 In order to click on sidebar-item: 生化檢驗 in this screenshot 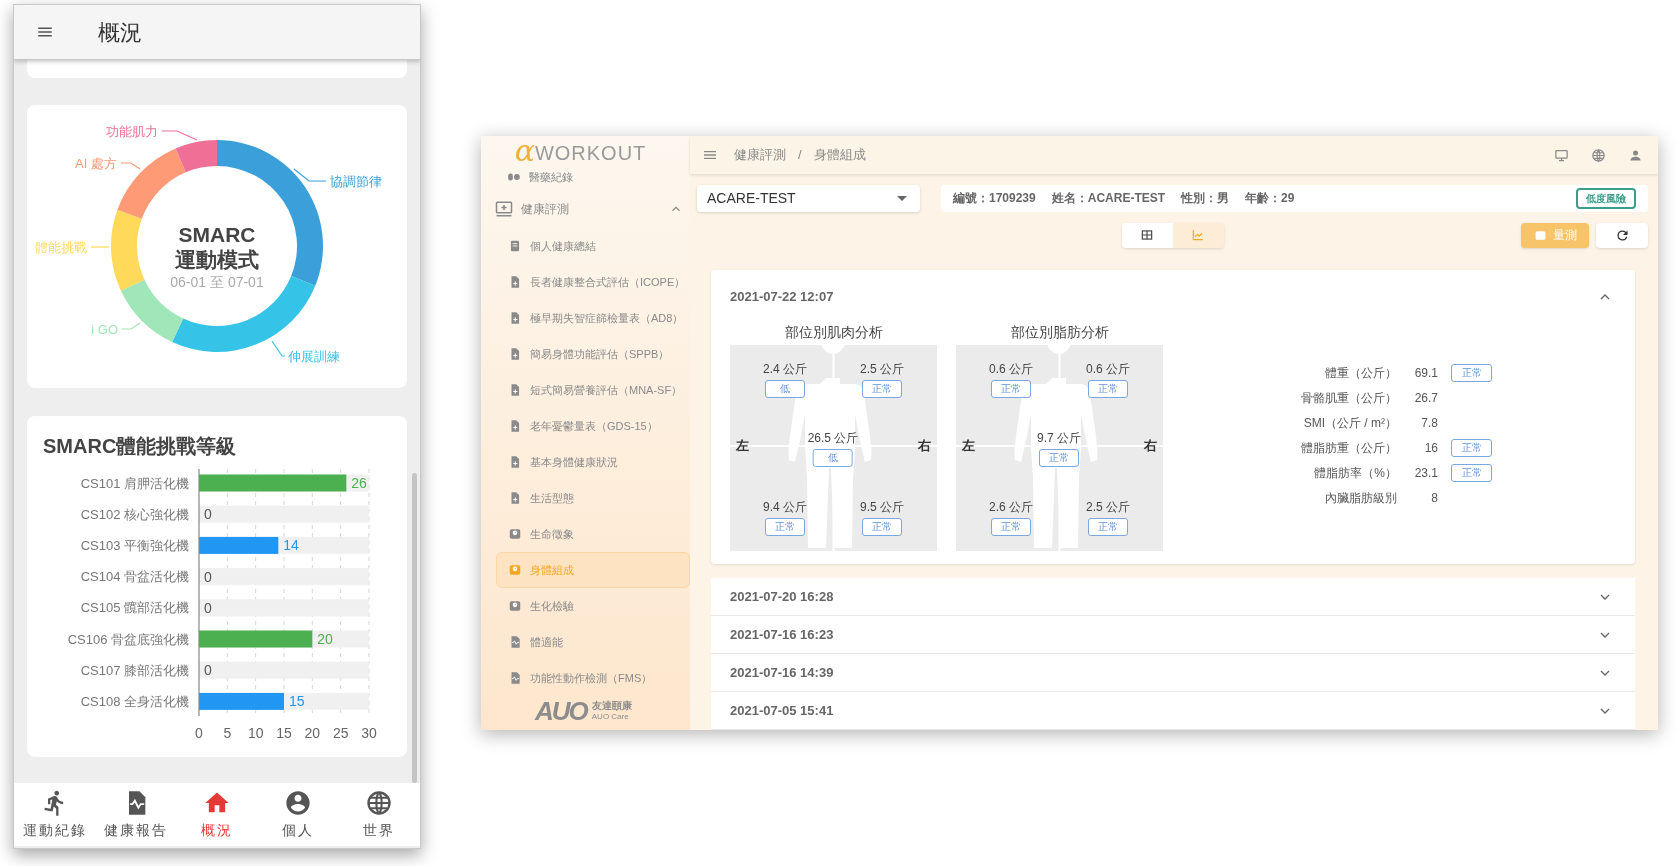, I will do `click(585, 606)`.